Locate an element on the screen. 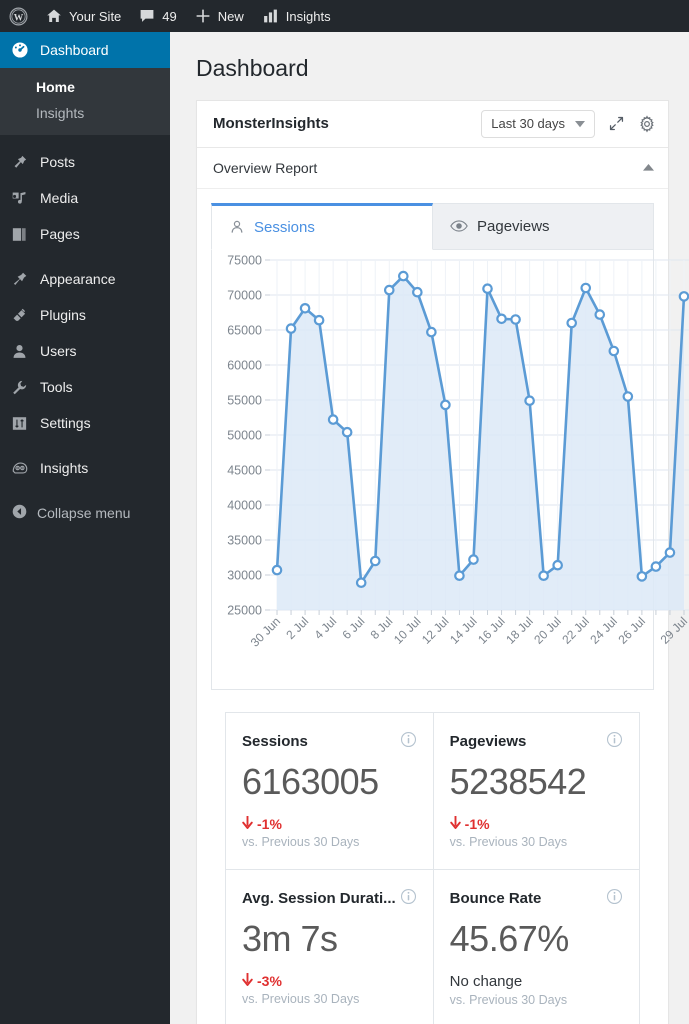  sidebar-item-users-label: Users is located at coordinates (58, 351).